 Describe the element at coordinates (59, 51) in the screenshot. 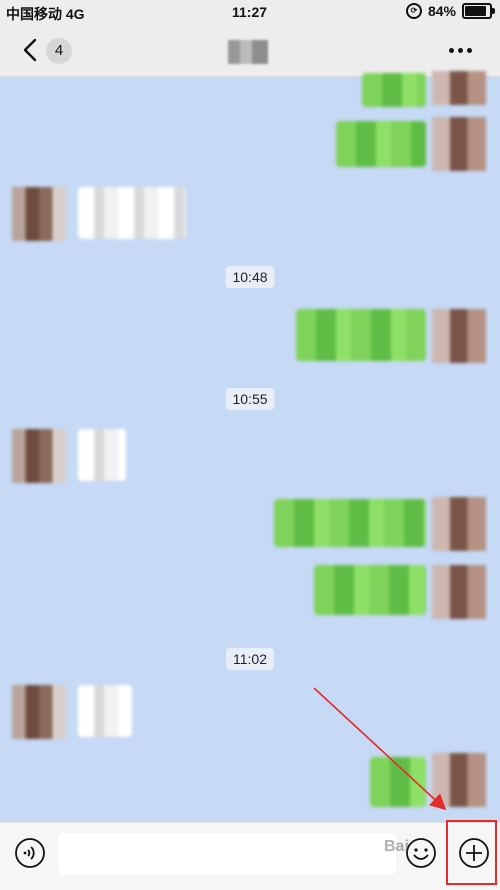

I see `unread-count-badge: 4` at that location.